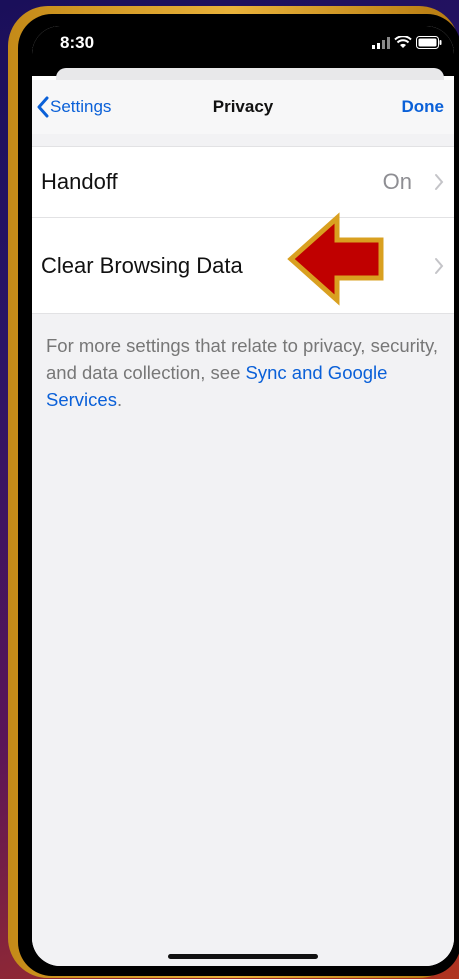 This screenshot has width=459, height=979. What do you see at coordinates (243, 182) in the screenshot?
I see `handoff-row: Handoff On` at bounding box center [243, 182].